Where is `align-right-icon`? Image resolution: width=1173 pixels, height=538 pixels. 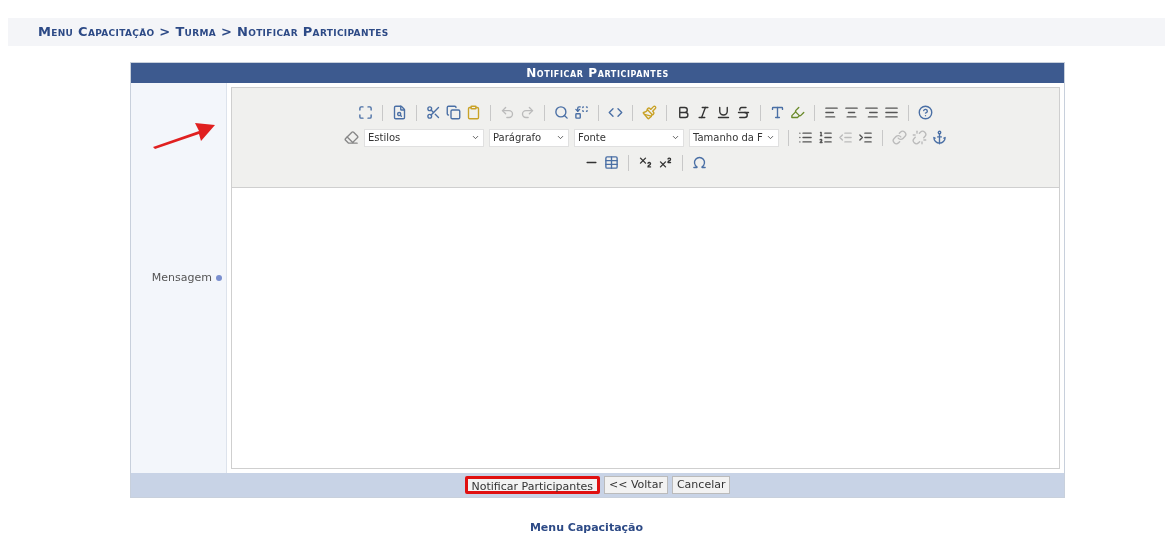
align-right-icon is located at coordinates (871, 112).